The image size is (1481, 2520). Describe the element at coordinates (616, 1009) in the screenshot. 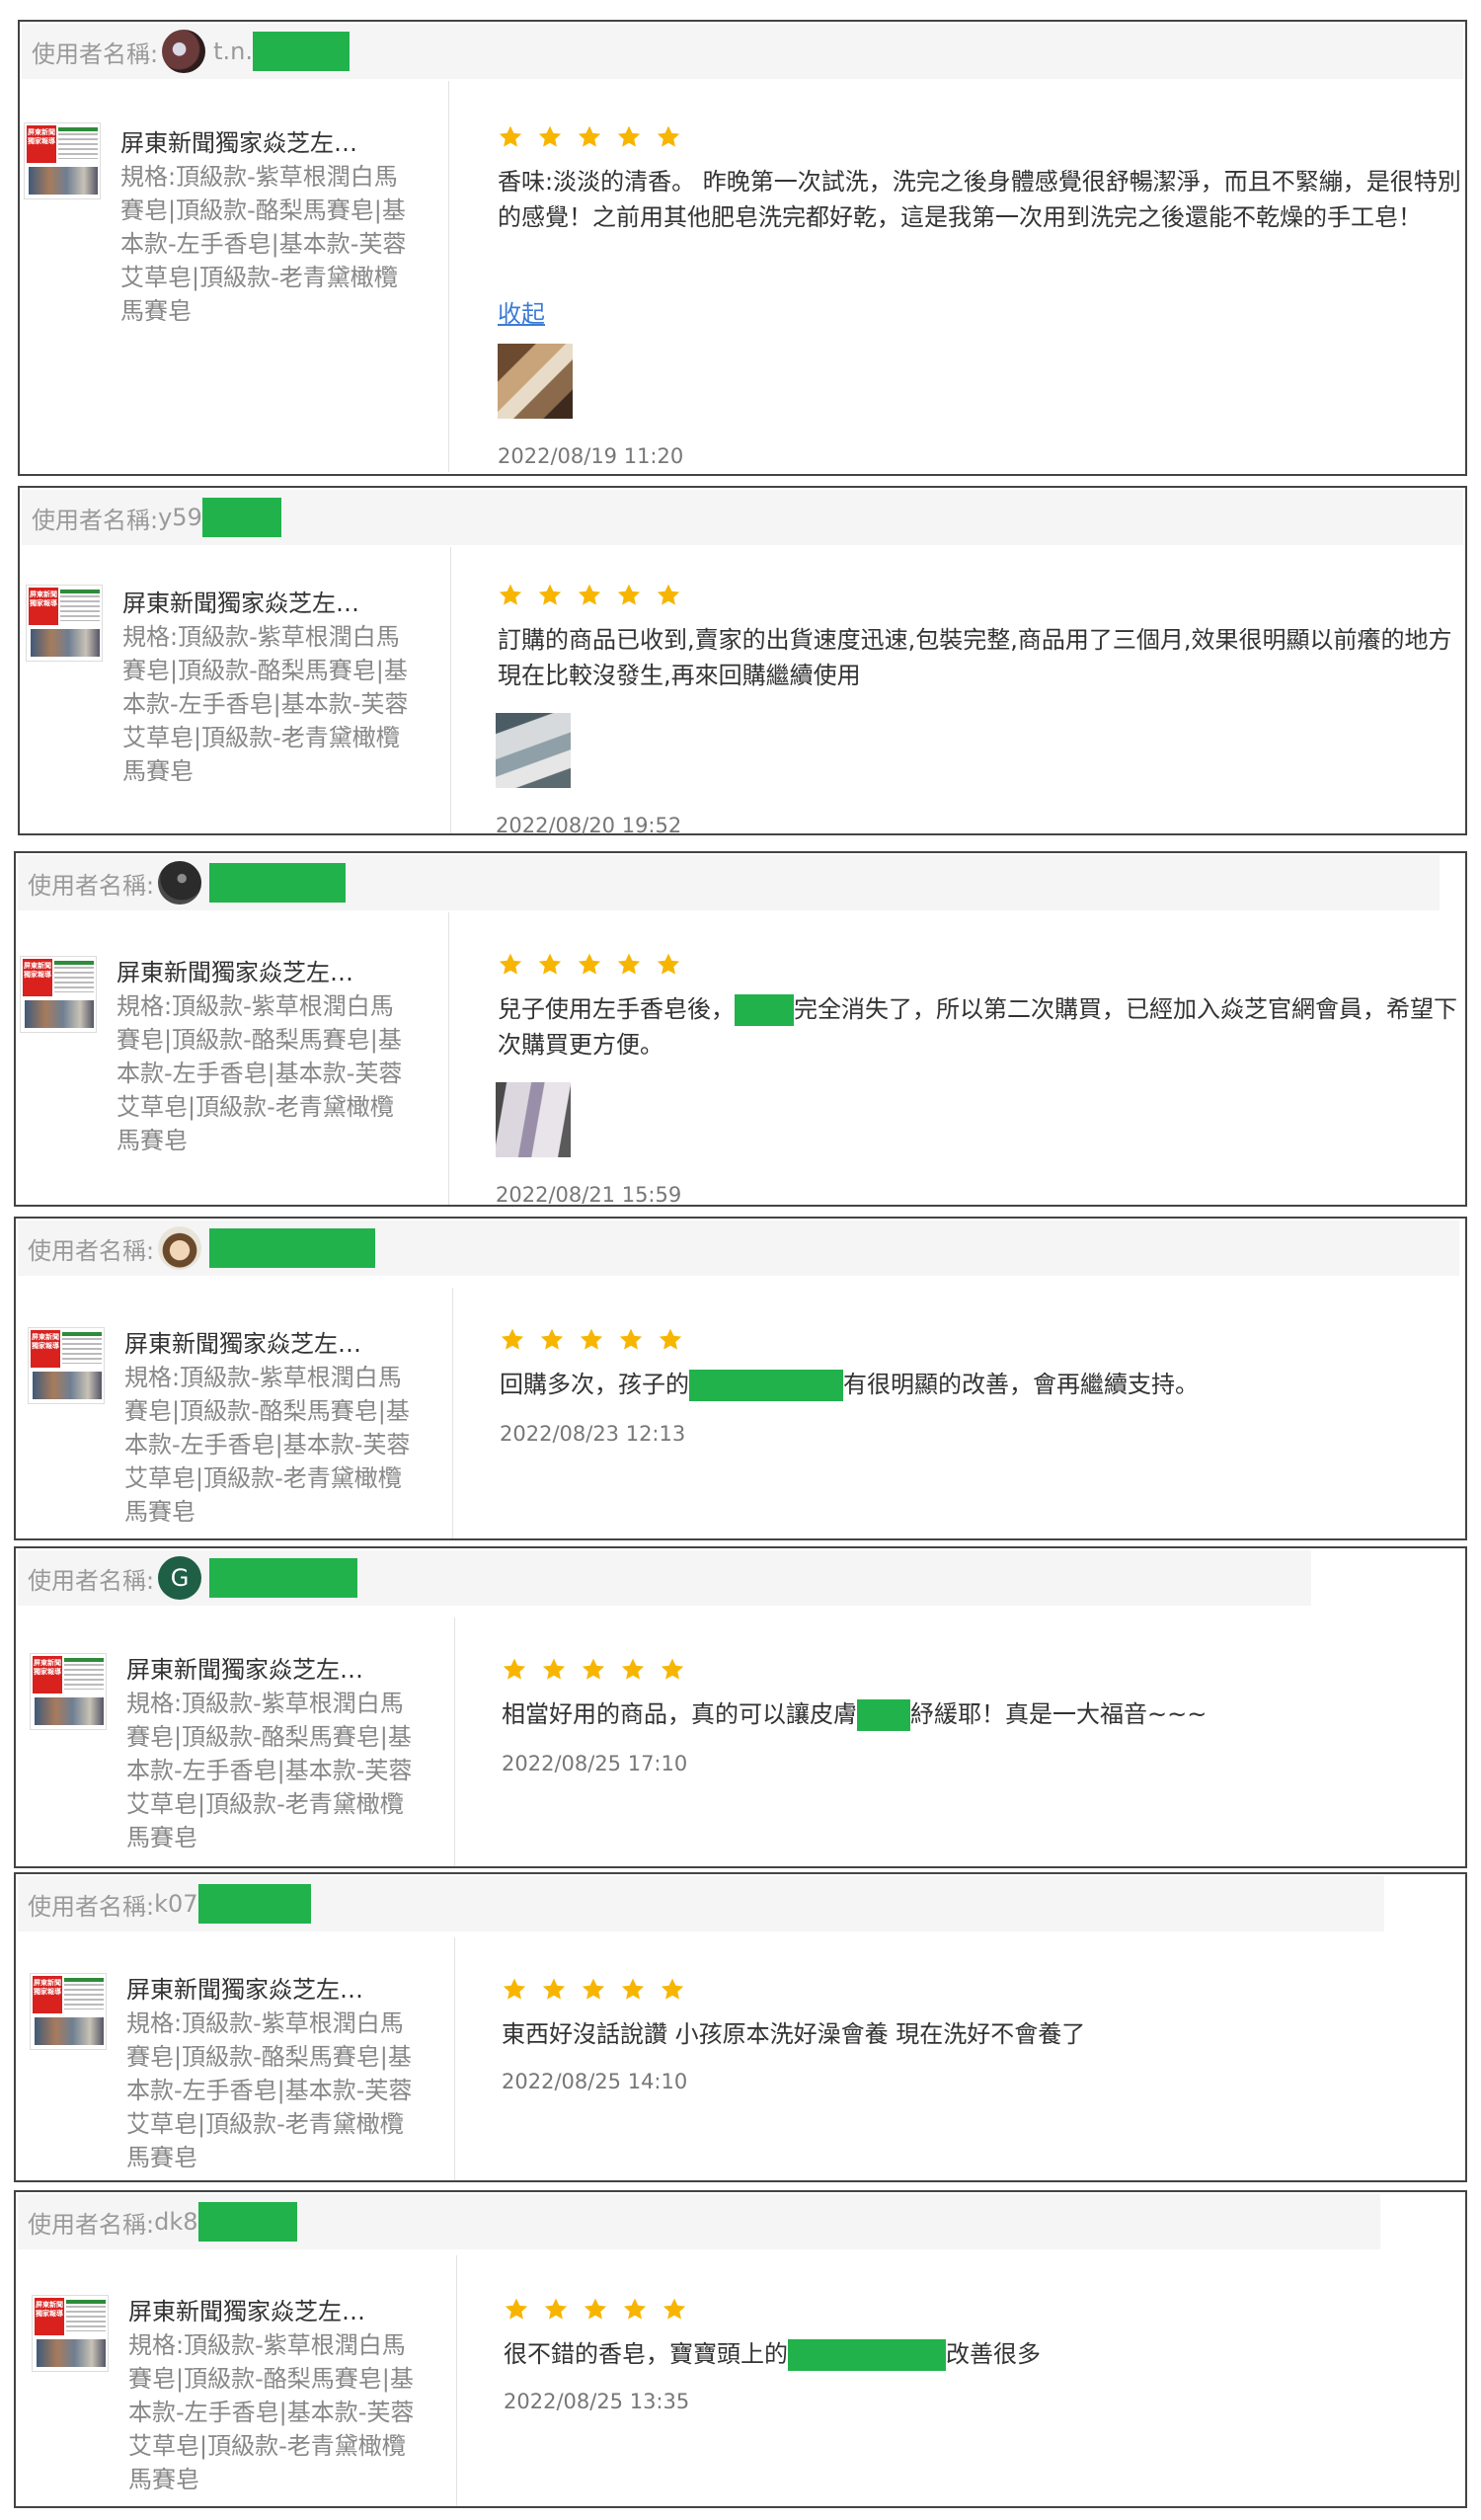

I see `review-text-part: 兒子使用左手香皂後，` at that location.